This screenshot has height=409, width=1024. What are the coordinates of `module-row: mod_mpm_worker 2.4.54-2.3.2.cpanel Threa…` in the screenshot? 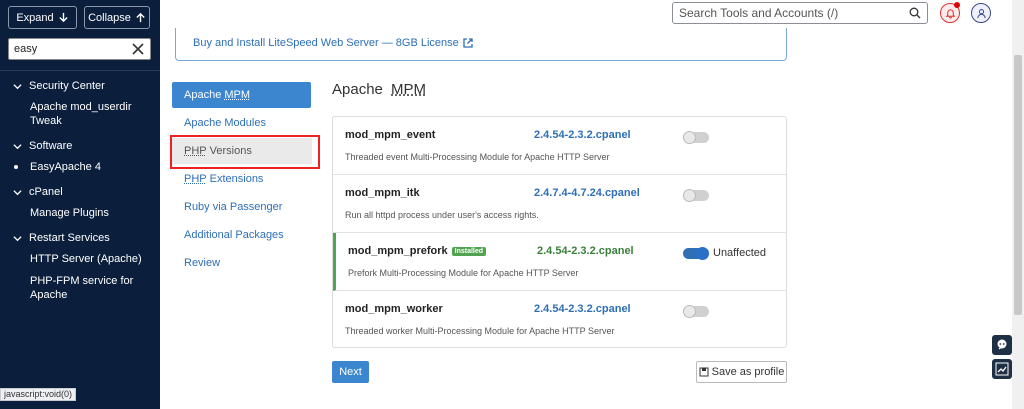 It's located at (559, 320).